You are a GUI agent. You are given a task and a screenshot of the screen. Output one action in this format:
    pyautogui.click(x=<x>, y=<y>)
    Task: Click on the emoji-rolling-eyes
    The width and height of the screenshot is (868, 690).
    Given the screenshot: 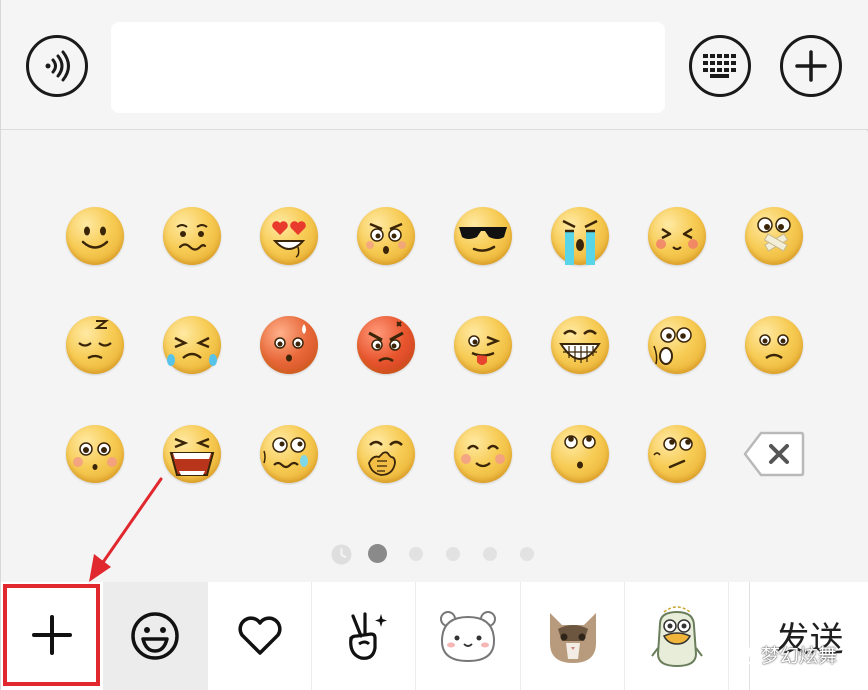 What is the action you would take?
    pyautogui.click(x=580, y=454)
    